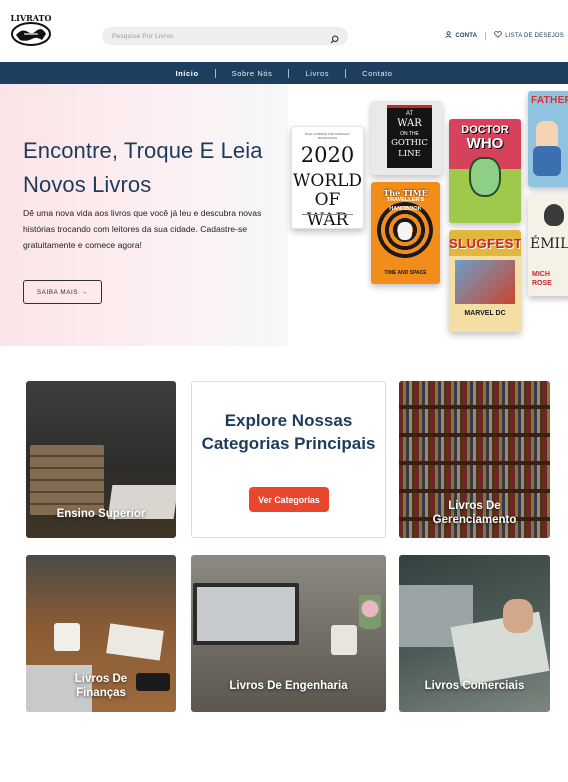 This screenshot has width=568, height=782. What do you see at coordinates (534, 35) in the screenshot?
I see `wishlist-label: LISTA DE DESEJOS` at bounding box center [534, 35].